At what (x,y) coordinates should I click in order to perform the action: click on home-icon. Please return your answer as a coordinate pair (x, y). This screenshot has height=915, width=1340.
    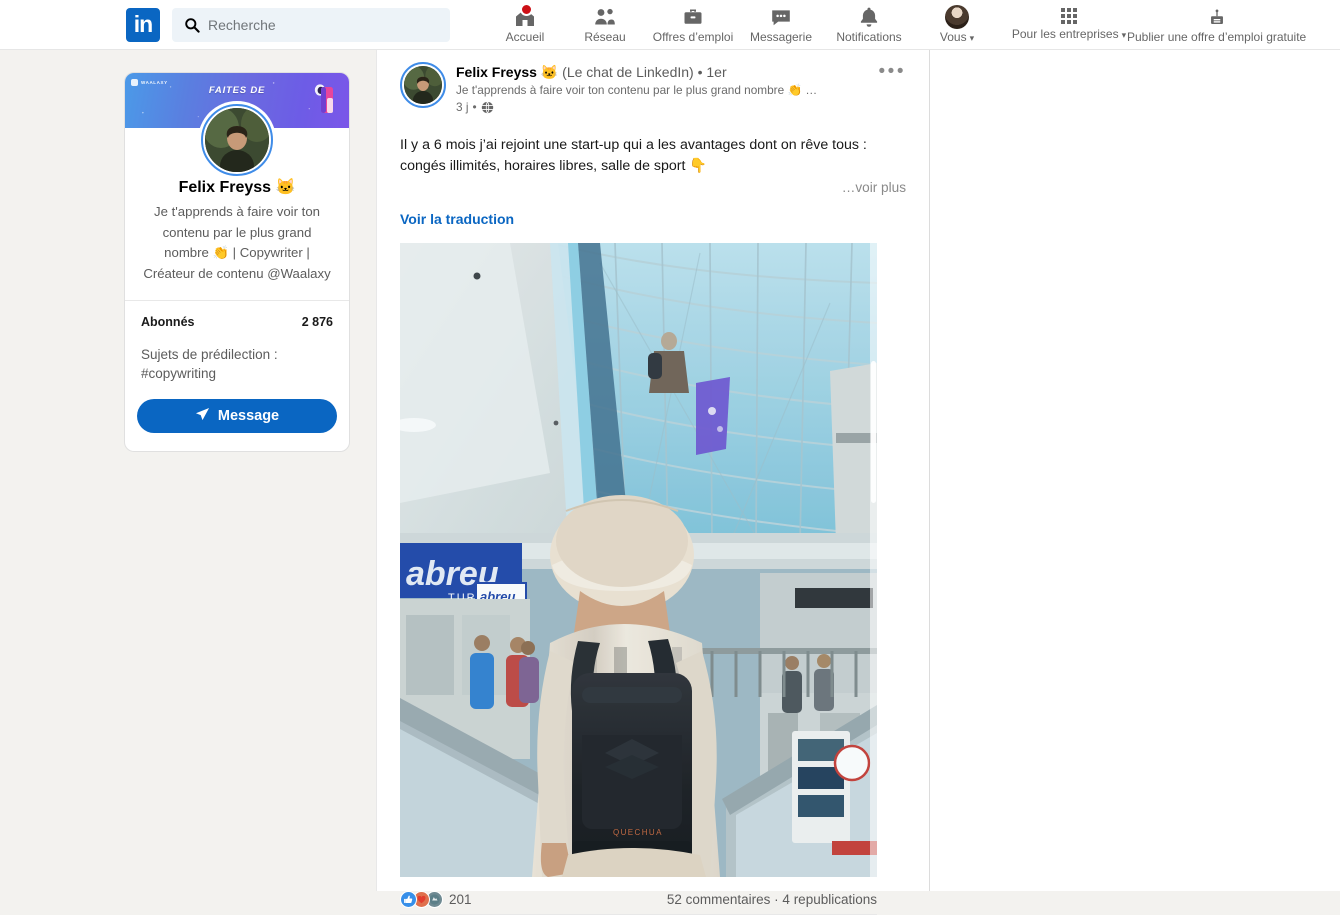
    Looking at the image, I should click on (525, 16).